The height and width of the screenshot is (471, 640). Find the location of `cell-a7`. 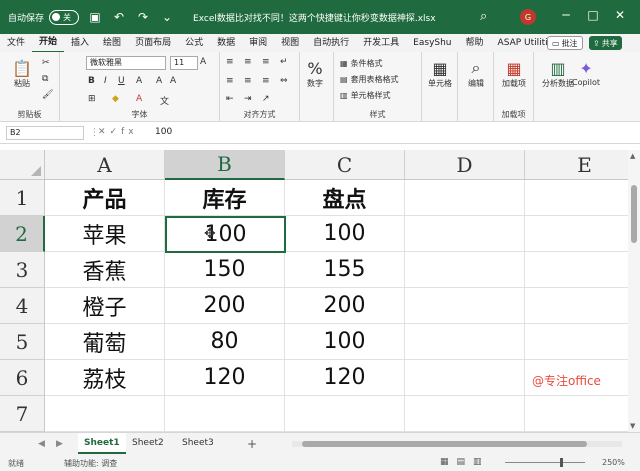

cell-a7 is located at coordinates (105, 414).